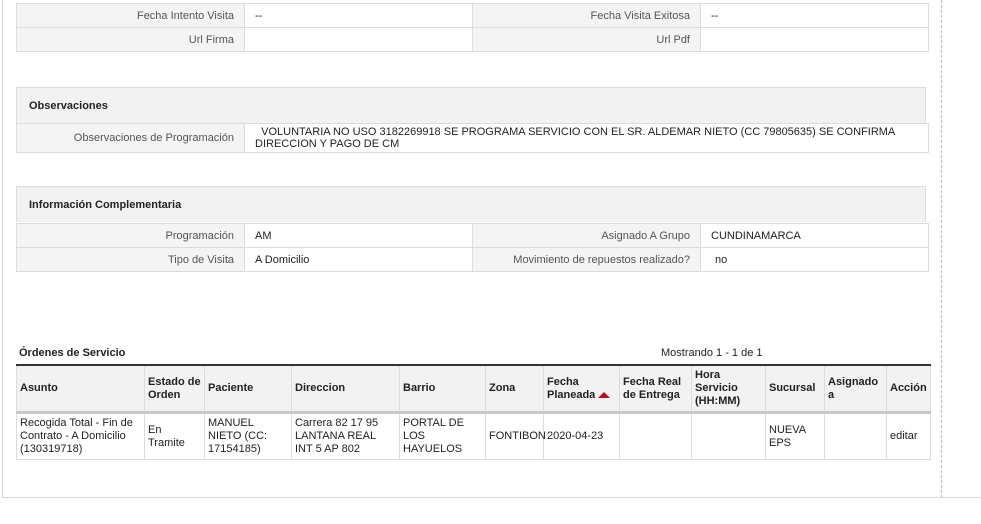  I want to click on informacion-complementaria-header: Información Complementaria, so click(471, 204).